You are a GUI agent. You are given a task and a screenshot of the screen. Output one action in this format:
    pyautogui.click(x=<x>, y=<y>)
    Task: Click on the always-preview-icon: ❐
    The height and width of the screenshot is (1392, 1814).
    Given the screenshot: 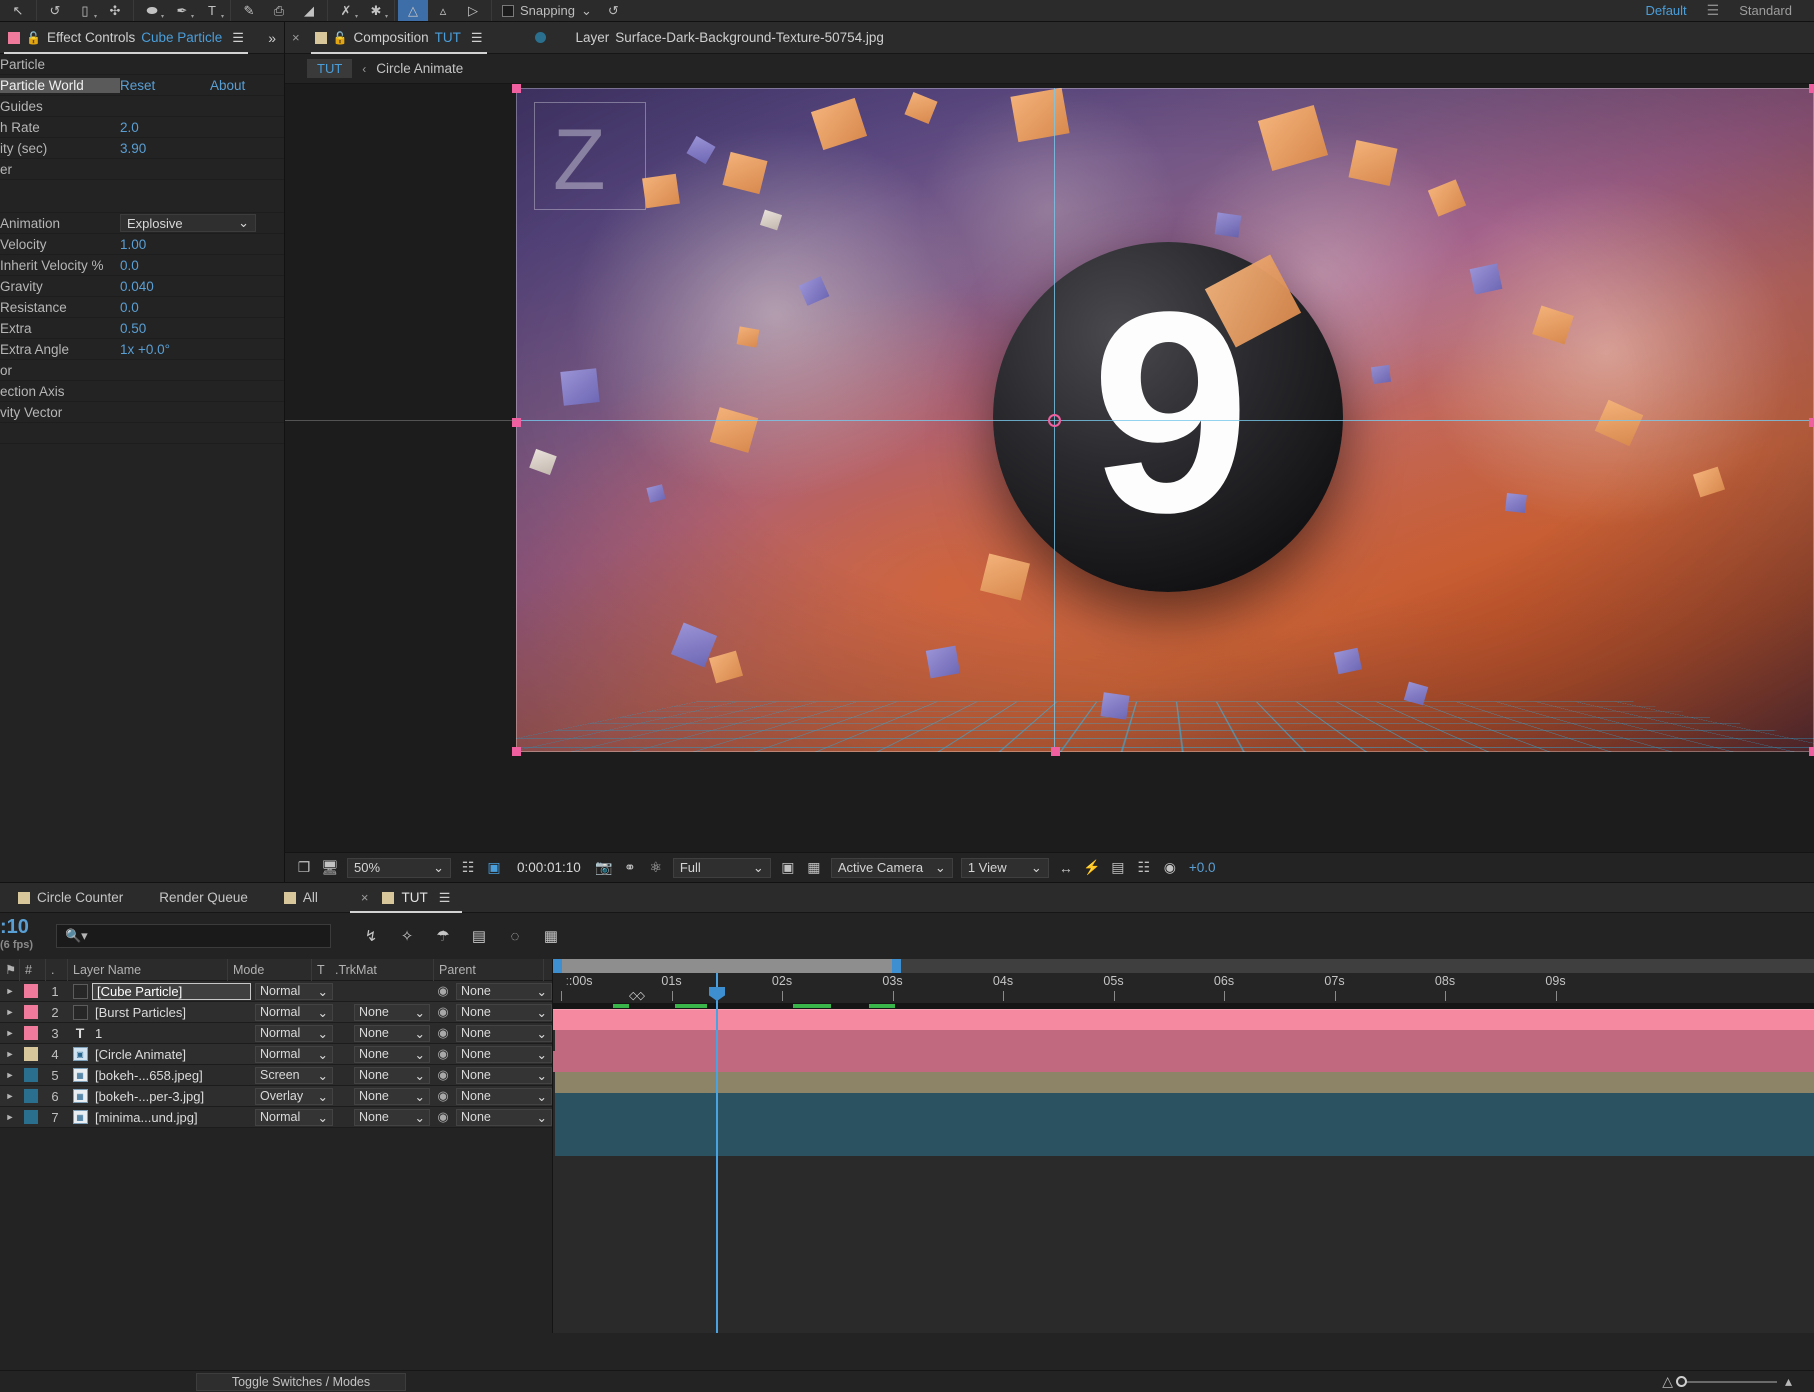 What is the action you would take?
    pyautogui.click(x=304, y=868)
    